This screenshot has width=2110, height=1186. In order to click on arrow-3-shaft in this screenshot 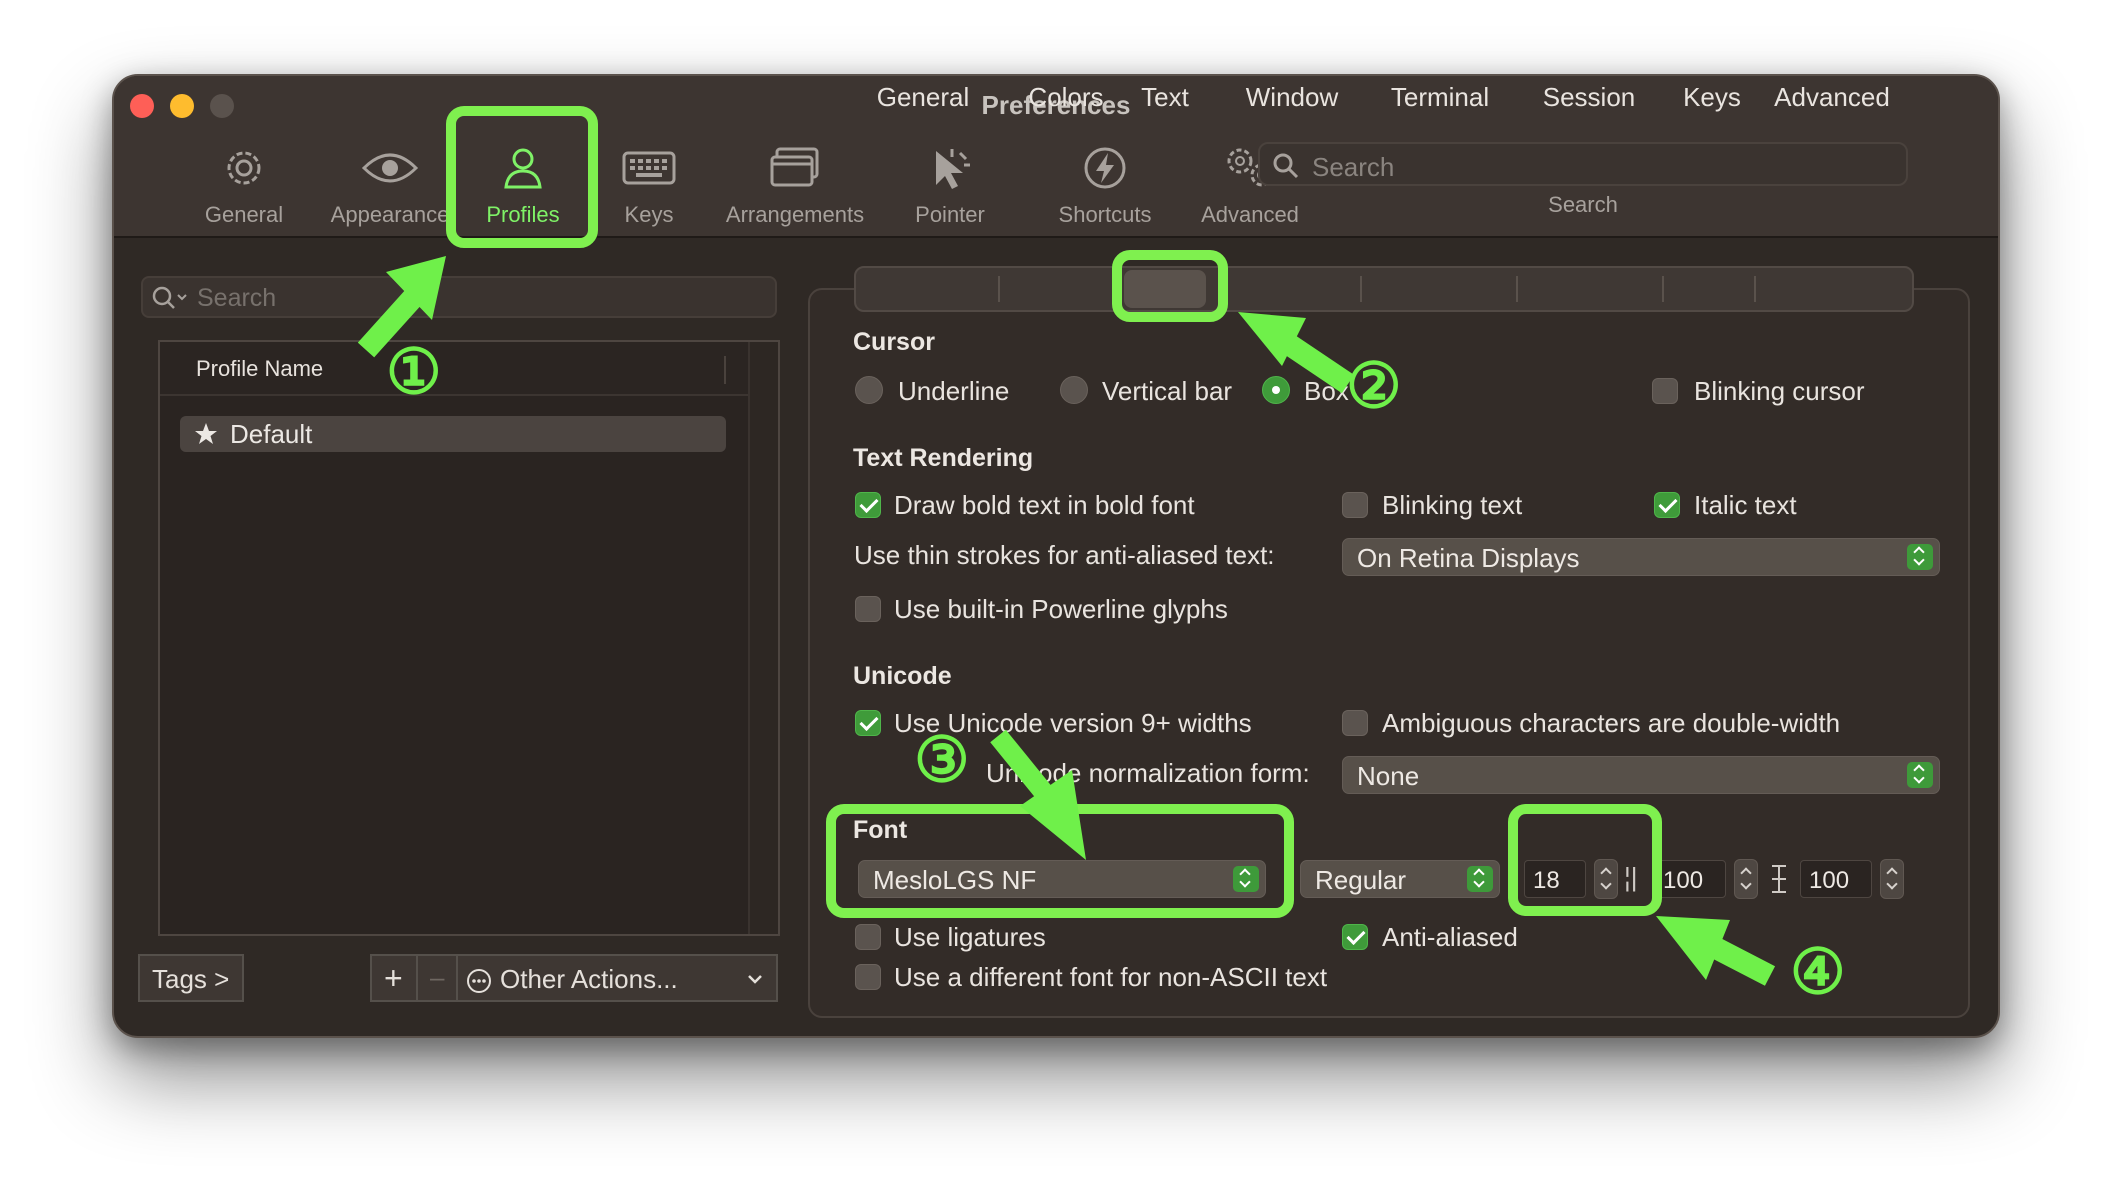, I will do `click(1024, 768)`.